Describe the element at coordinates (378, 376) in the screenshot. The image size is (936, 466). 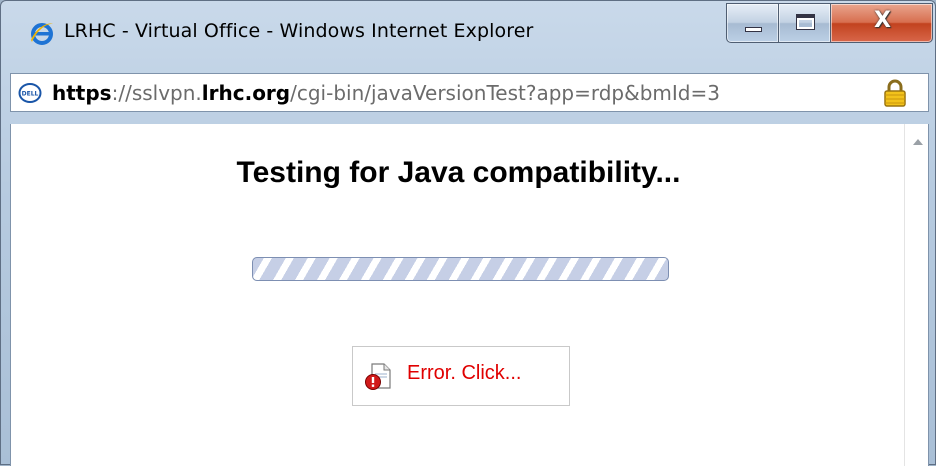
I see `document-error-icon` at that location.